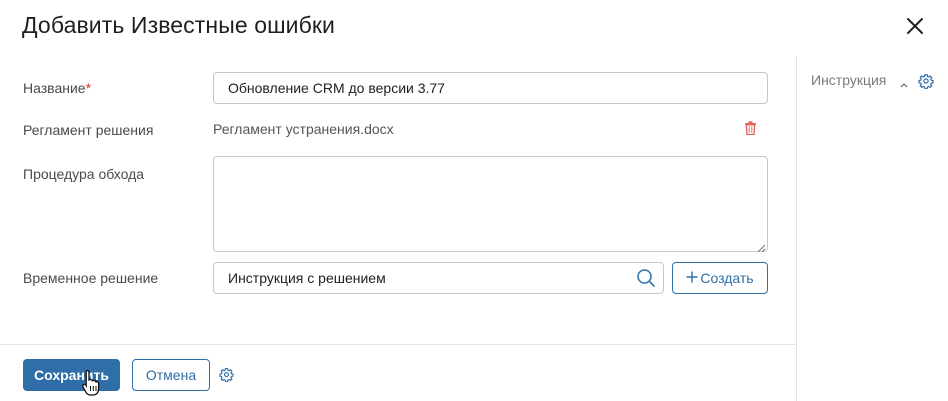 Image resolution: width=948 pixels, height=401 pixels. What do you see at coordinates (438, 278) in the screenshot?
I see `temp-solution-lookup: Инструкция с решением` at bounding box center [438, 278].